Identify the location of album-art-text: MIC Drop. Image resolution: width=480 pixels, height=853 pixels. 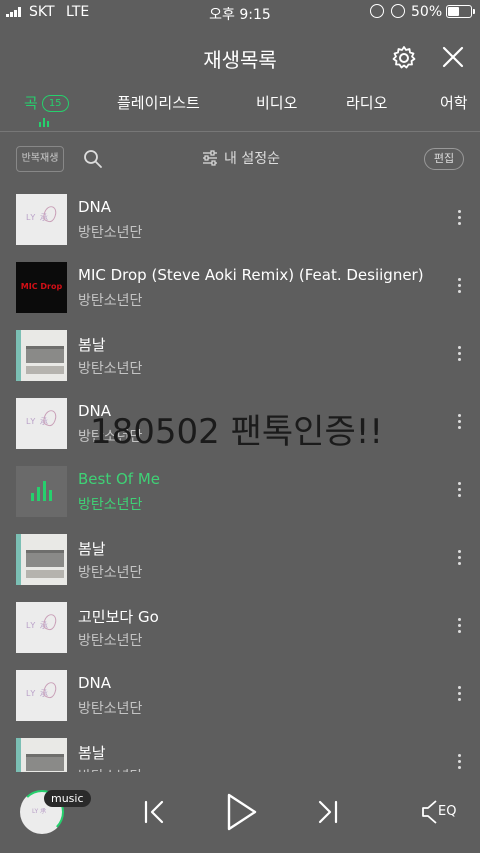
(41, 286).